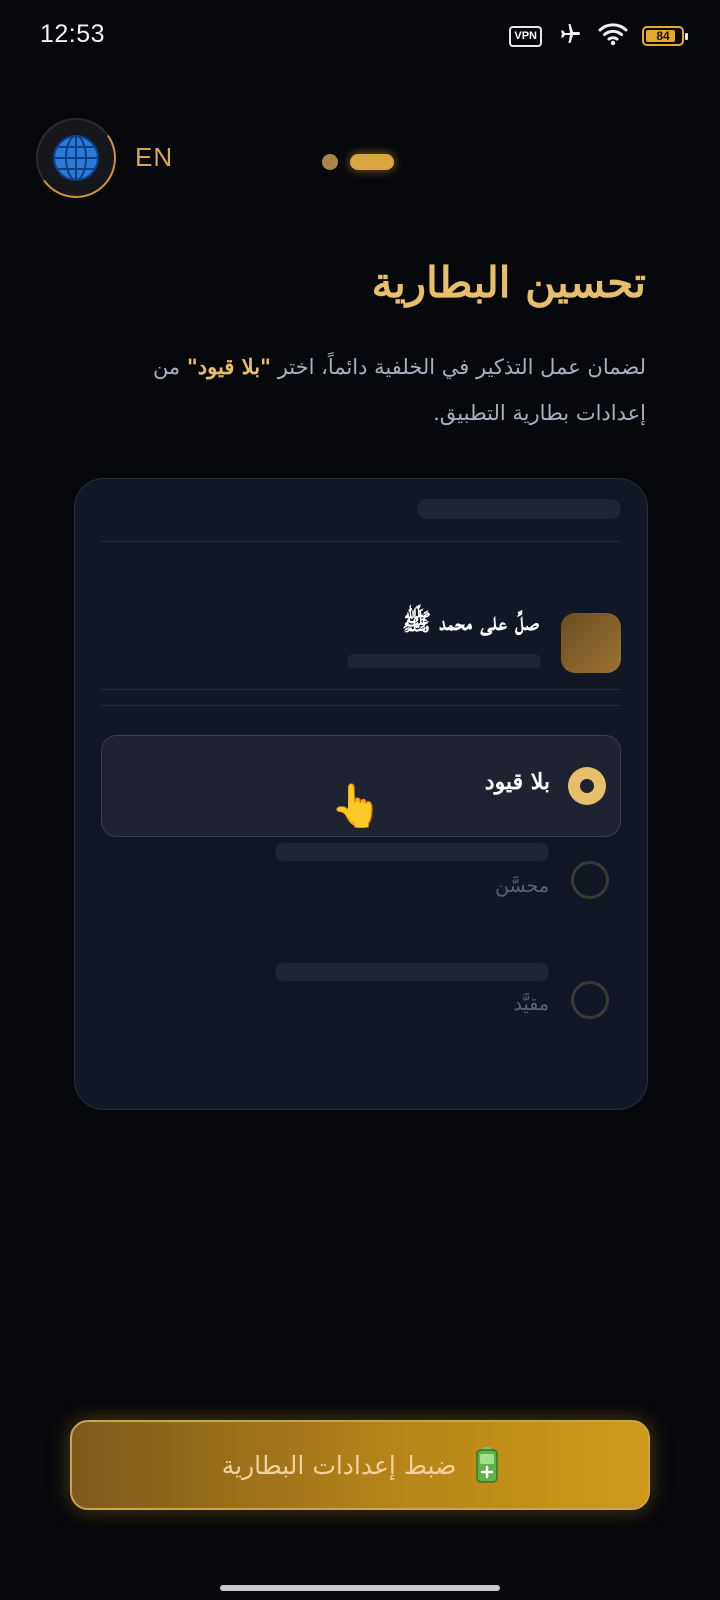 Image resolution: width=720 pixels, height=1600 pixels. I want to click on option-optimized-label: محسَّن, so click(522, 886).